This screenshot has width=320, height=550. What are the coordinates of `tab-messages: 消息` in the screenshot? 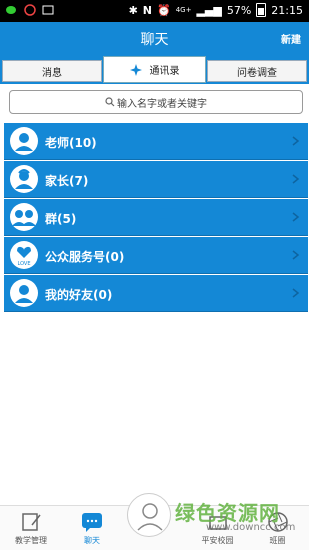 It's located at (52, 71).